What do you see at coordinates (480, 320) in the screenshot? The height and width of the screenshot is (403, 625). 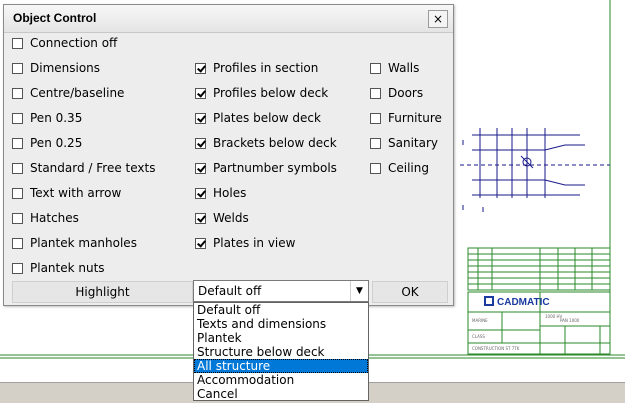 I see `svg-text: MARINE` at bounding box center [480, 320].